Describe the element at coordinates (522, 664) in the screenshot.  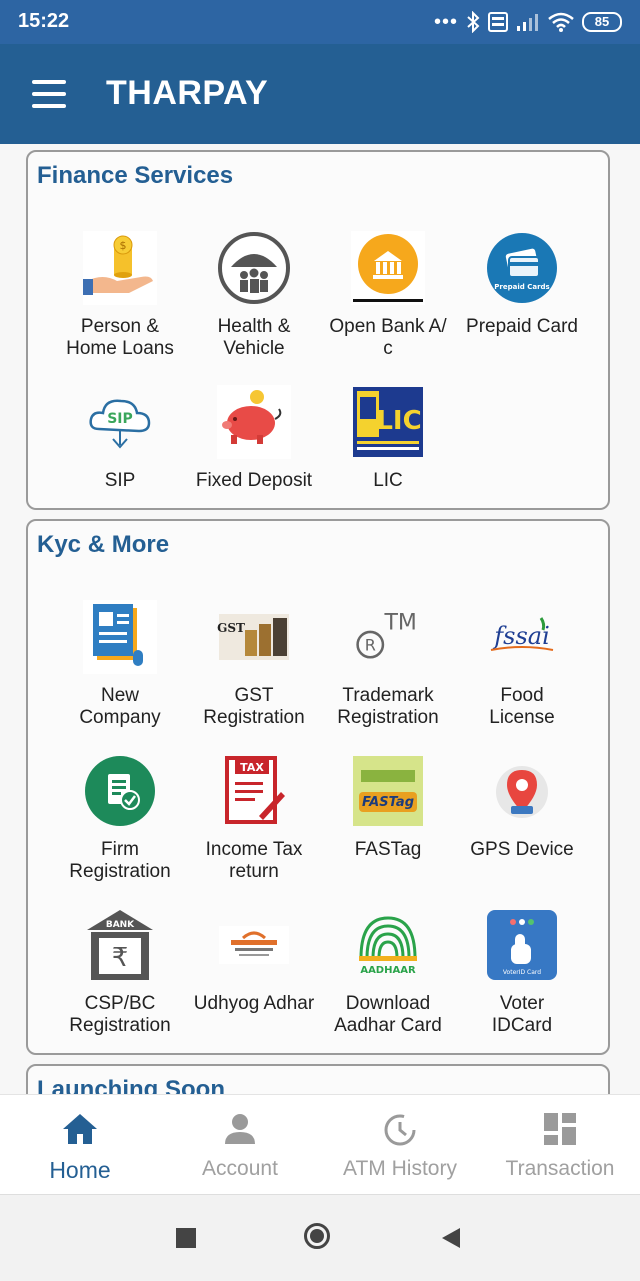
I see `tile-food-license: fssai Food License` at that location.